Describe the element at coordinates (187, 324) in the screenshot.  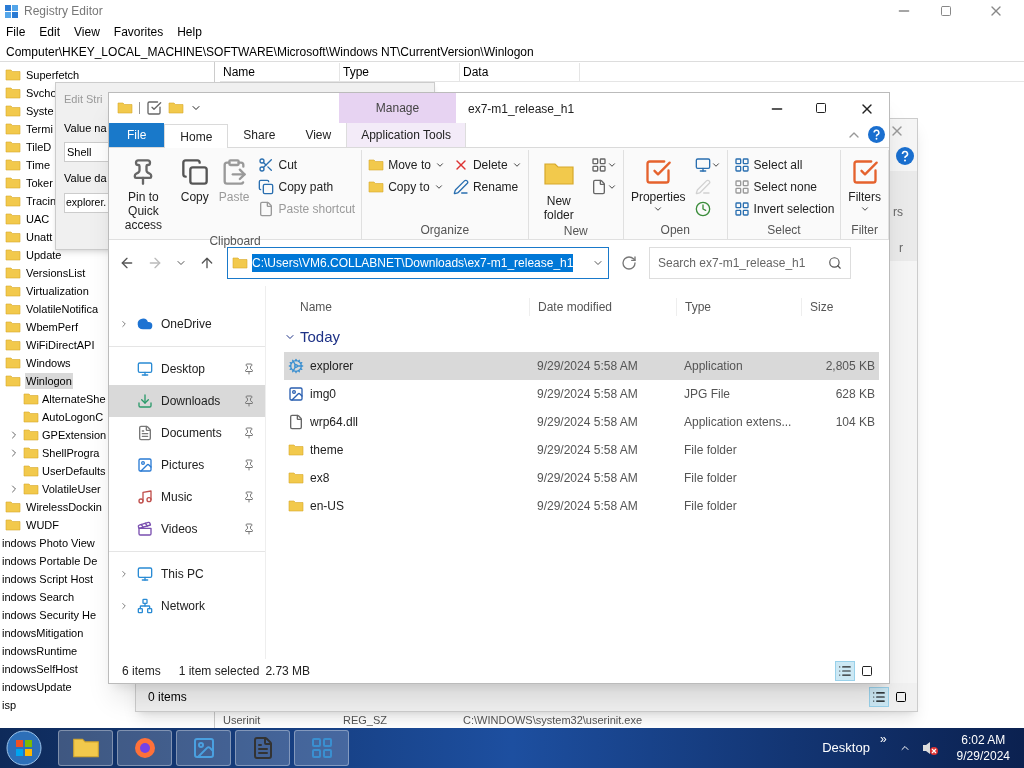
I see `nav-item: OneDrive` at that location.